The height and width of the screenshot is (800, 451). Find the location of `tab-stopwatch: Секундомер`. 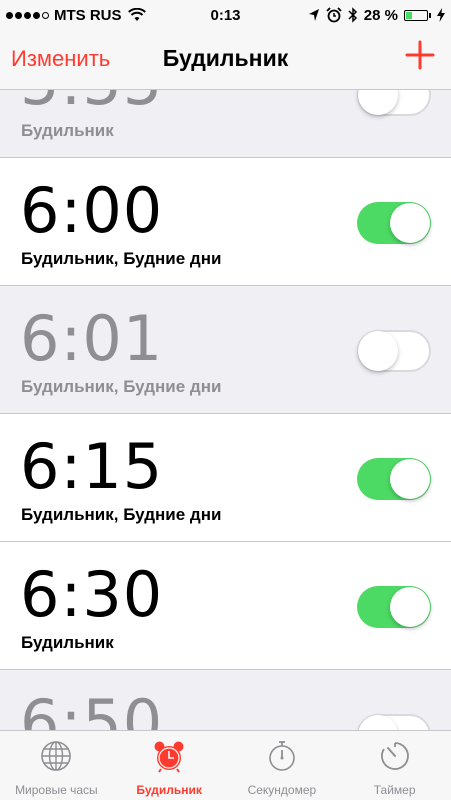

tab-stopwatch: Секундомер is located at coordinates (282, 765).